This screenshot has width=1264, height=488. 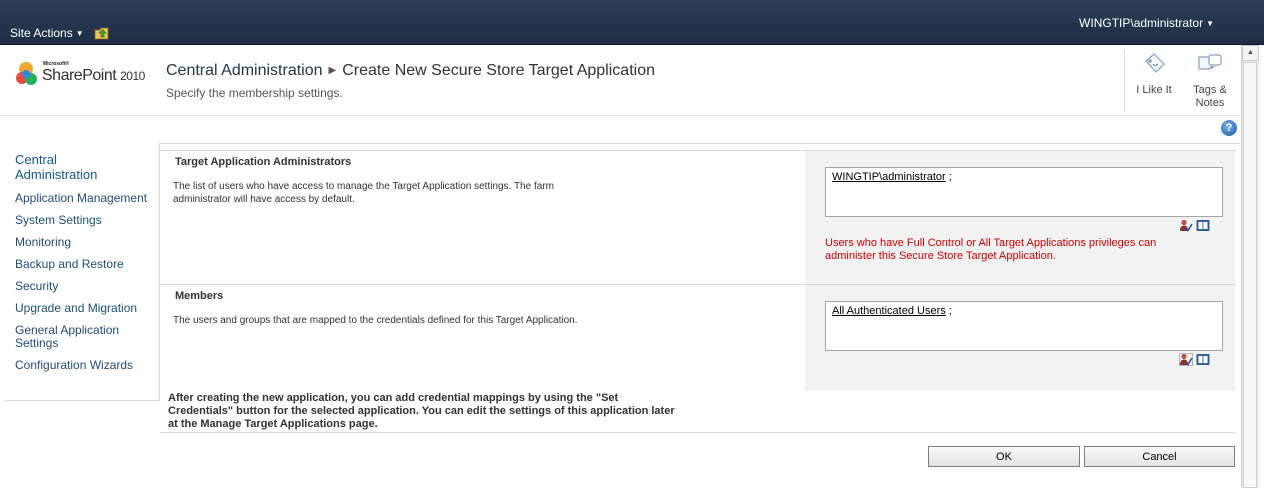 I want to click on tags-notes-label: Tags & Notes, so click(x=1210, y=97).